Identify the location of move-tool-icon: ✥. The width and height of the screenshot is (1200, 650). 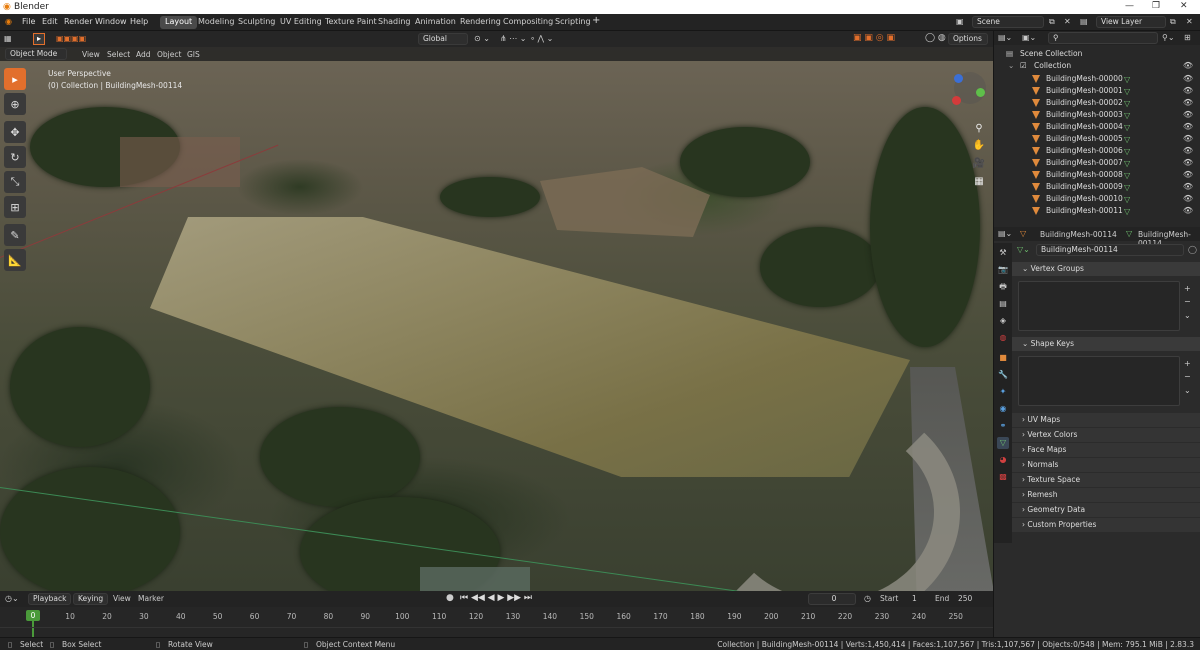
(15, 132).